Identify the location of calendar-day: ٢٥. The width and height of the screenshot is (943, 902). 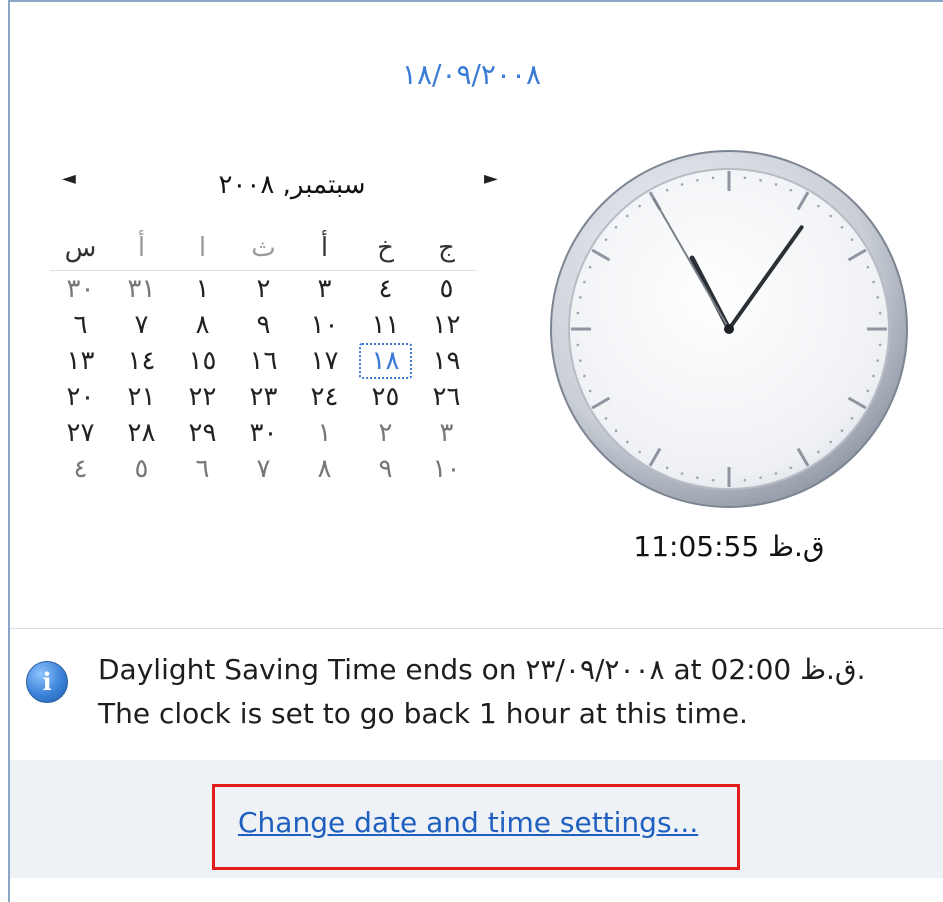
(385, 397).